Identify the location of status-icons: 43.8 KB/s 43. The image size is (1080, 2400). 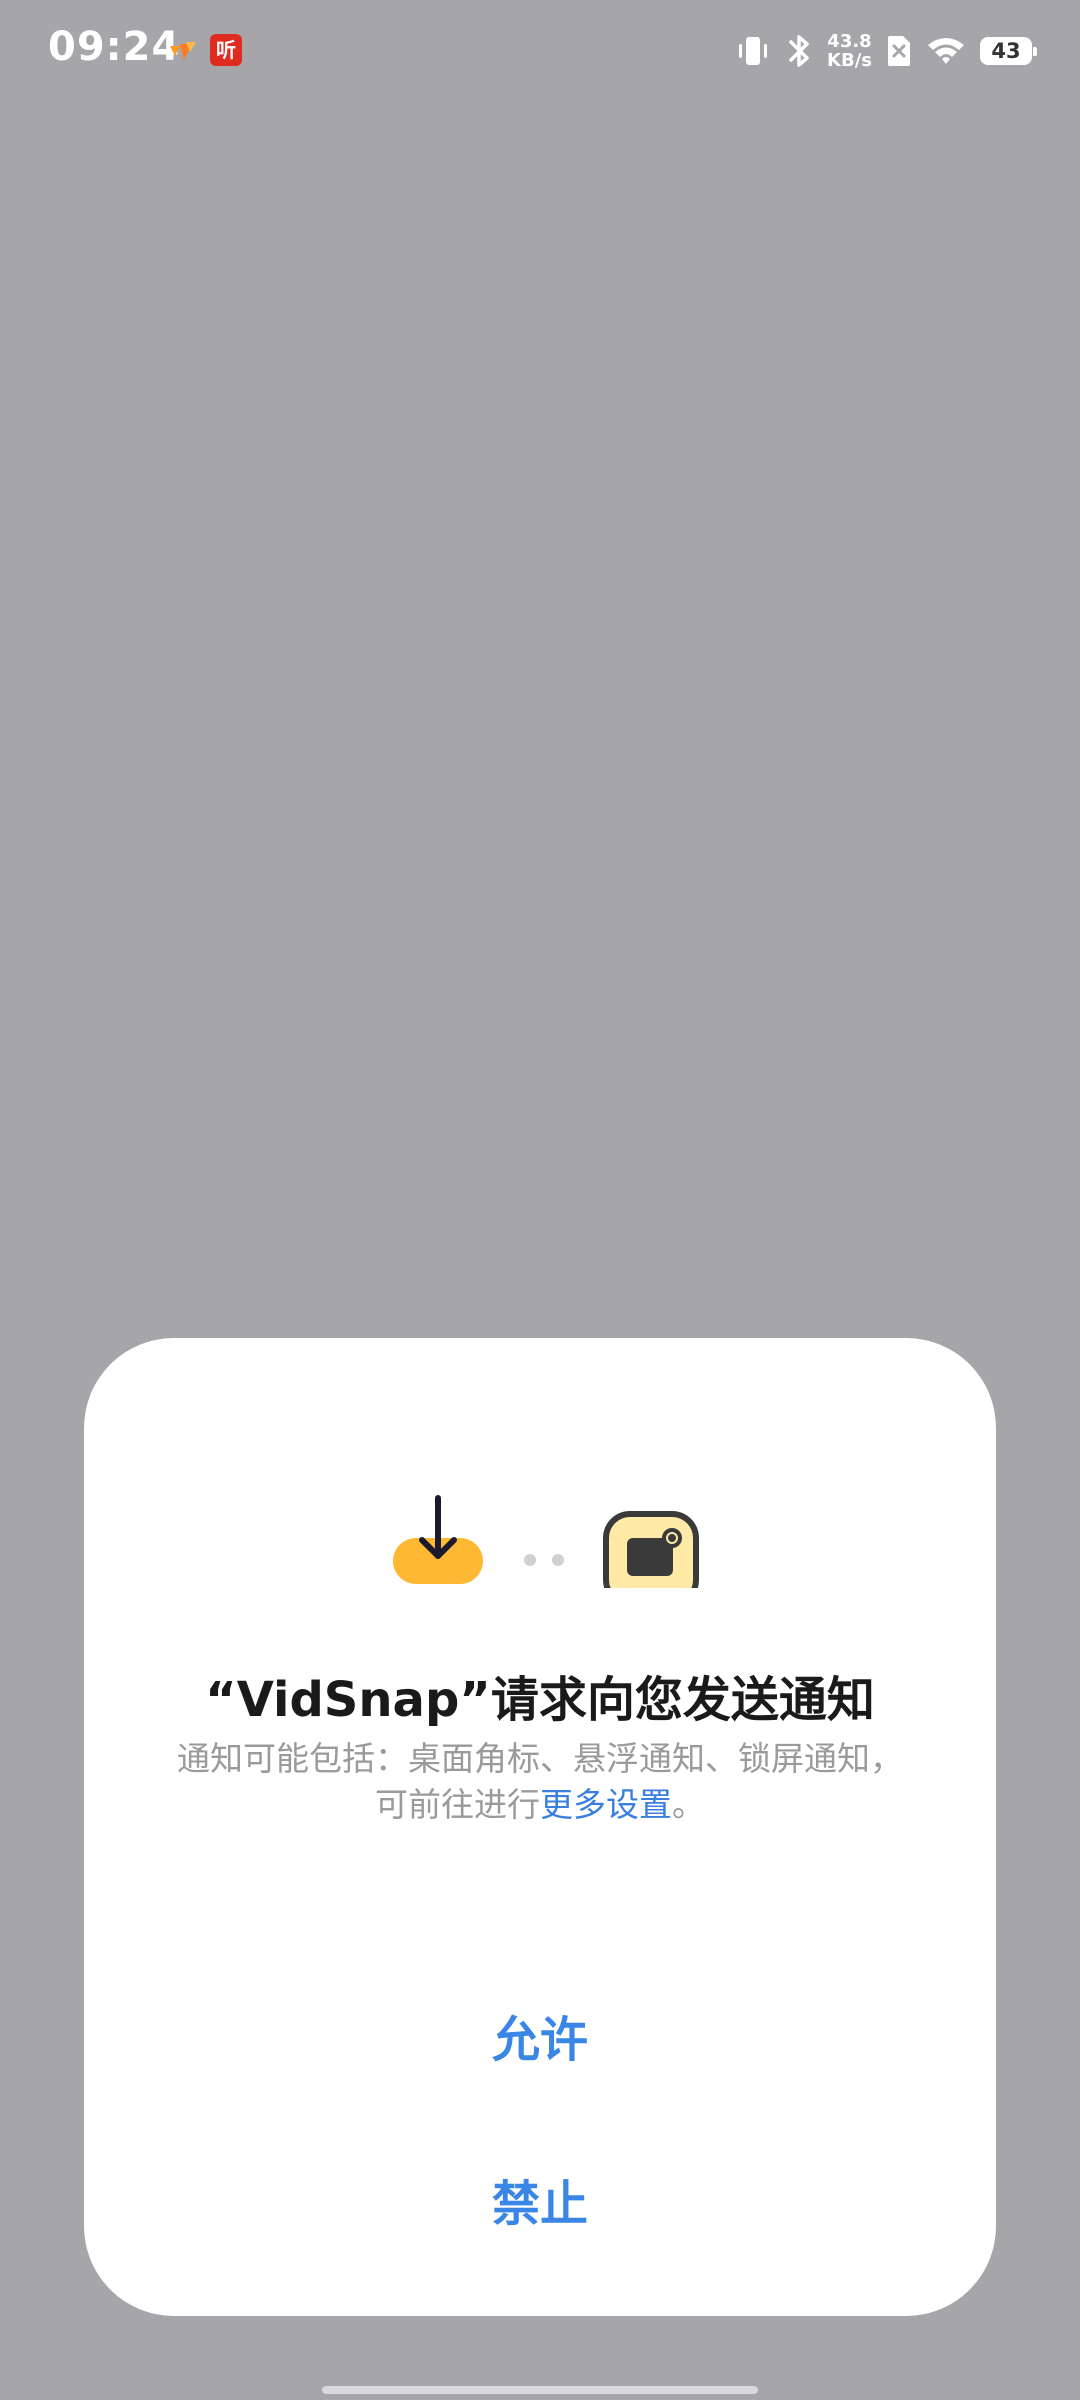
(879, 51).